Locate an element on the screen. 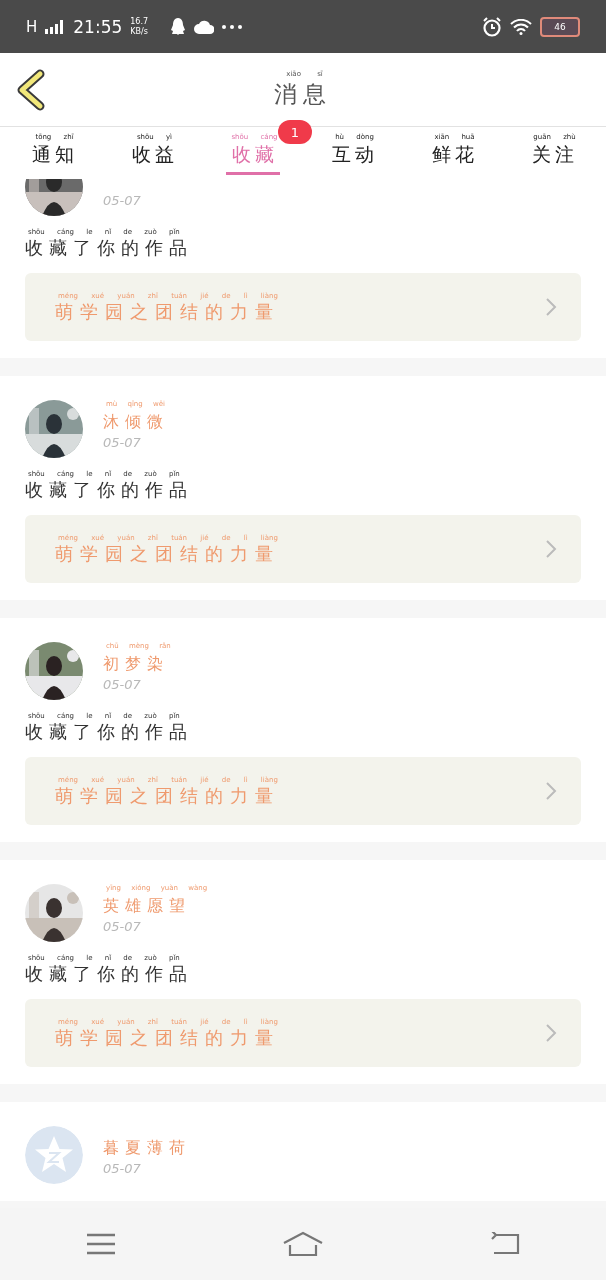 The height and width of the screenshot is (1280, 606). user-name: 暮夏薄荷 is located at coordinates (147, 1148).